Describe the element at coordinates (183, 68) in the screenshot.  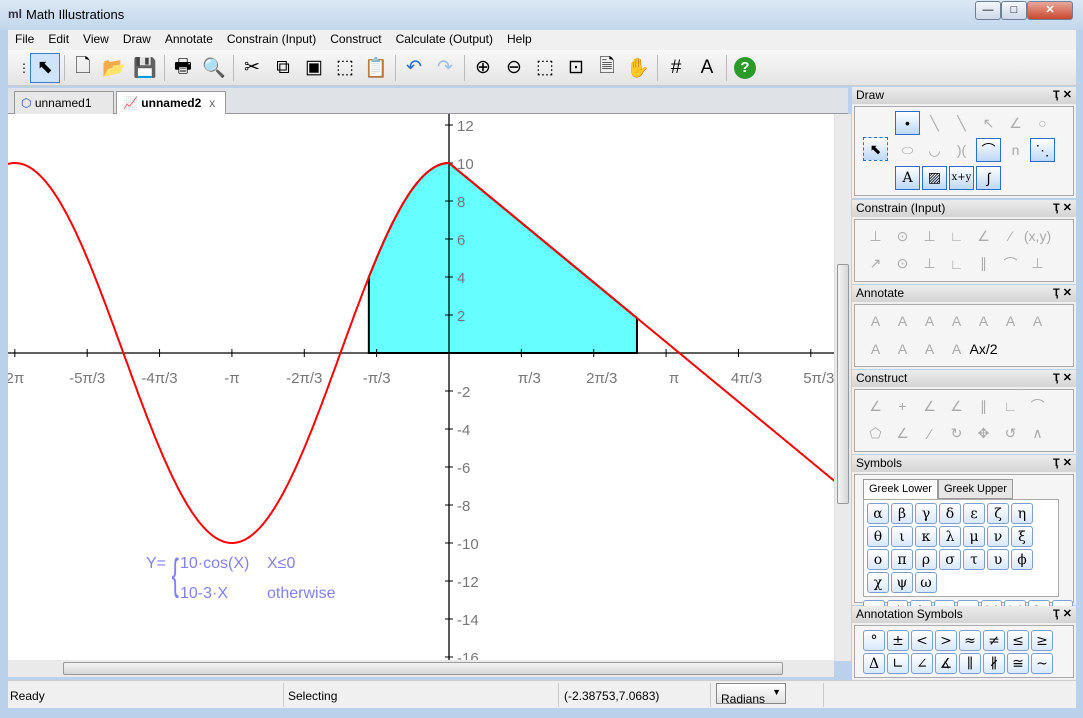
I see `print-button: 🖶` at that location.